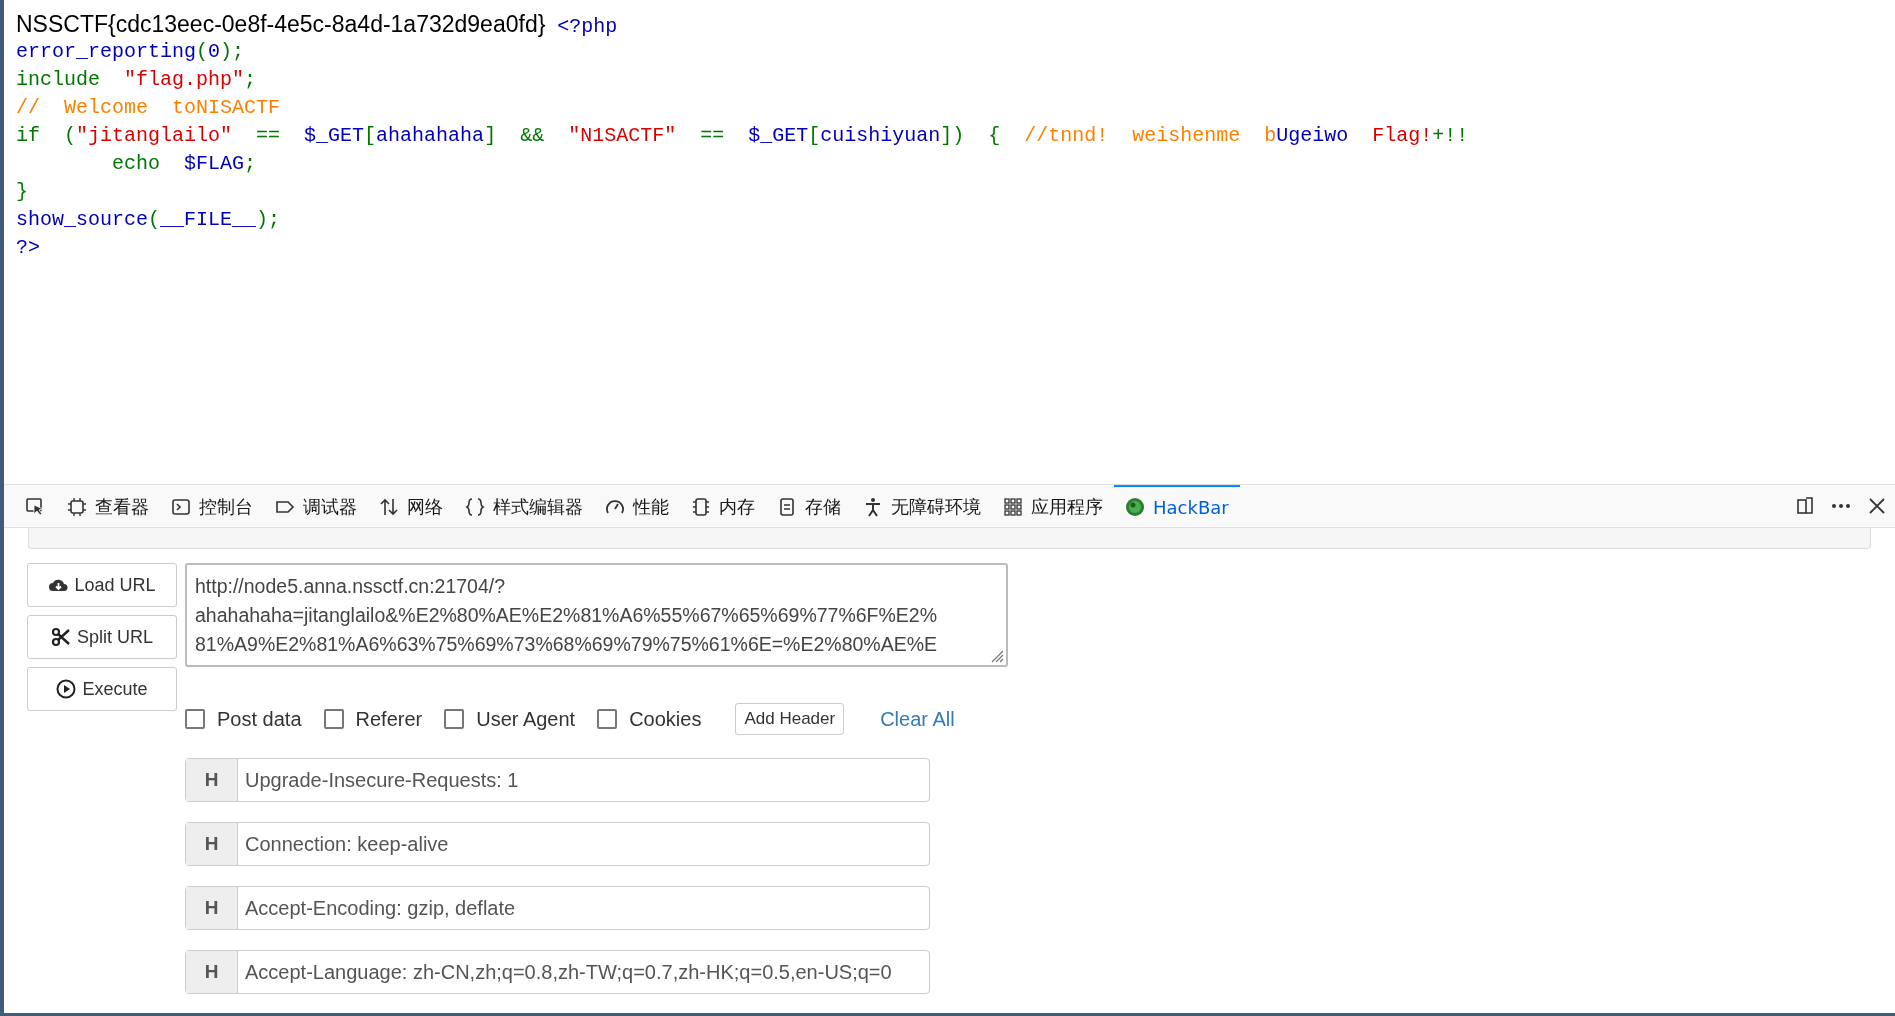 The width and height of the screenshot is (1895, 1016). Describe the element at coordinates (526, 719) in the screenshot. I see `checkbox-label: User Agent` at that location.